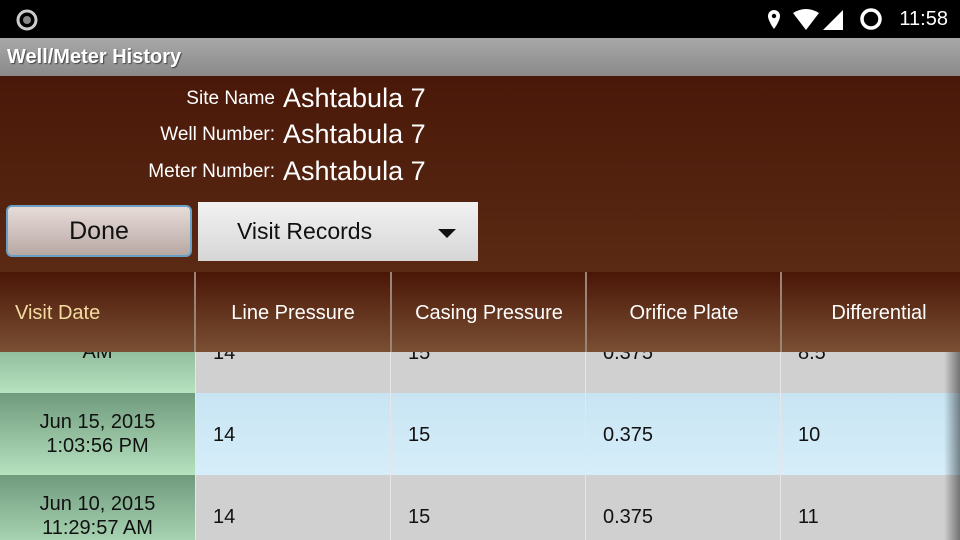 Image resolution: width=960 pixels, height=540 pixels. Describe the element at coordinates (480, 19) in the screenshot. I see `status-bar: 11:58` at that location.